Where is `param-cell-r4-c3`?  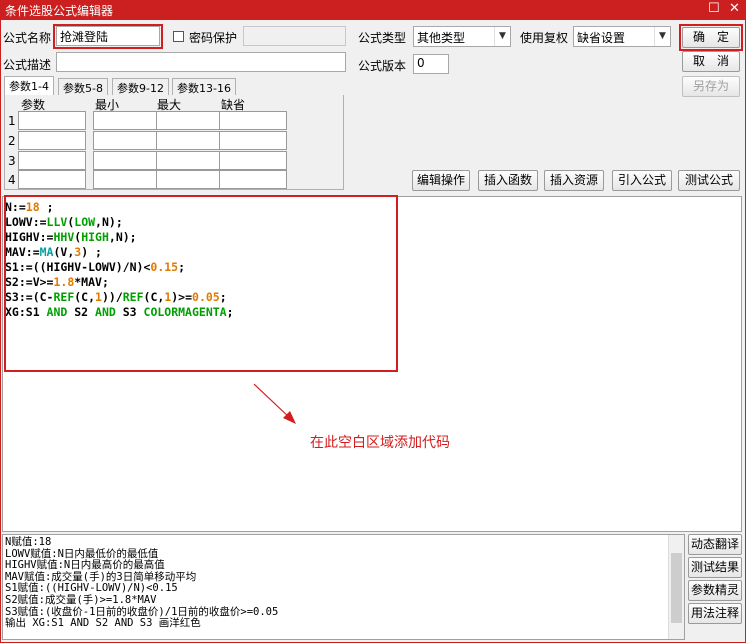 param-cell-r4-c3 is located at coordinates (190, 179).